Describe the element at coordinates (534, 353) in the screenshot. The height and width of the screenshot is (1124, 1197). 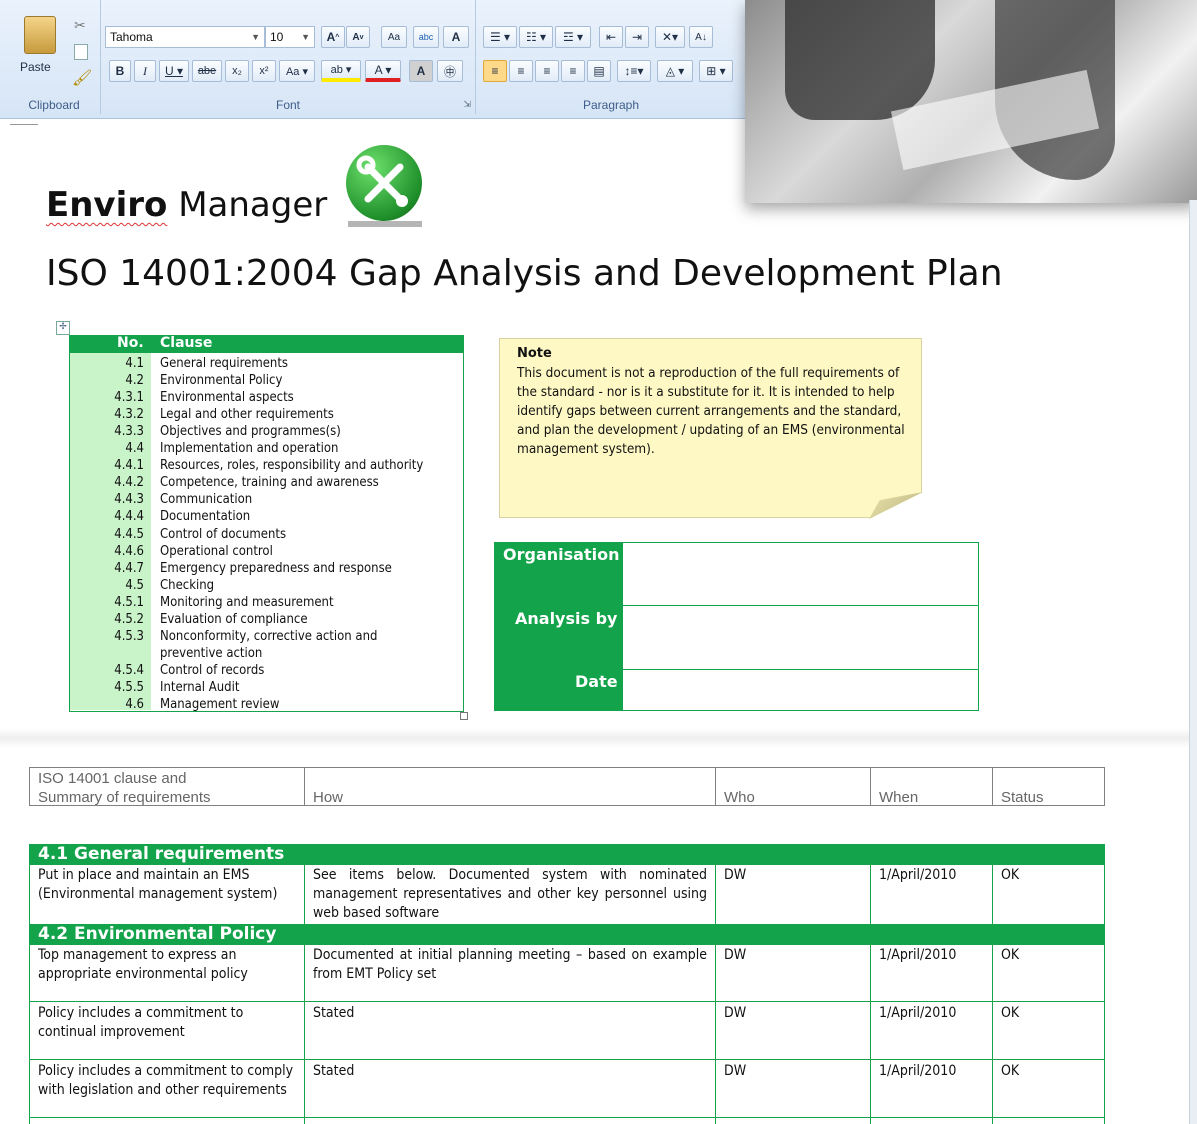
I see `note-title: Note` at that location.